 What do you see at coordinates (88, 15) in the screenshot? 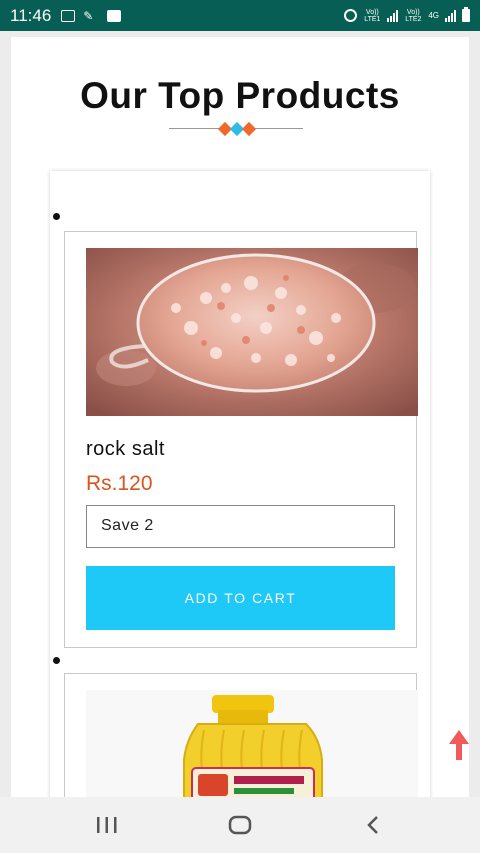
I see `magic-wand-icon: ✎` at bounding box center [88, 15].